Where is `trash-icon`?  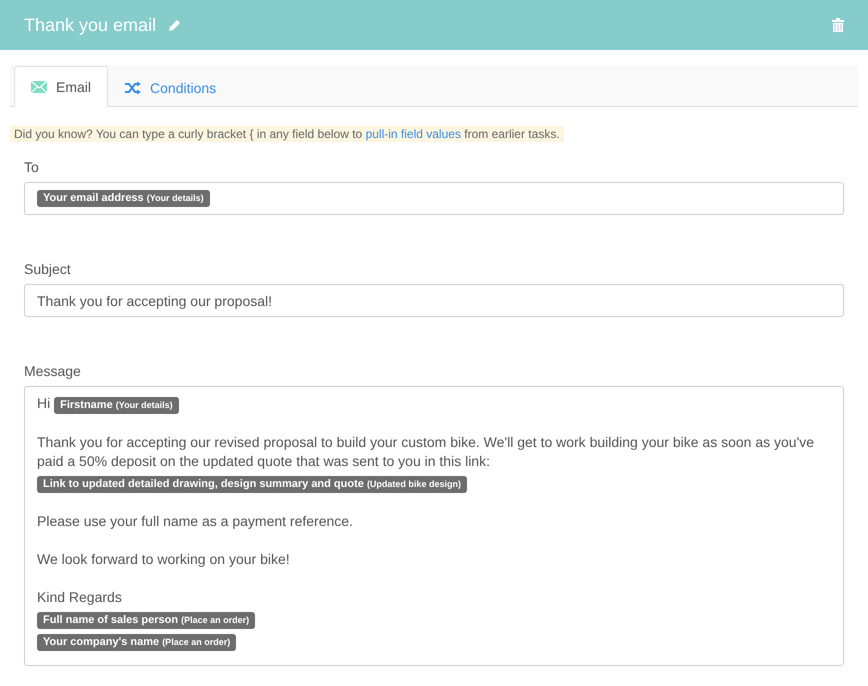
trash-icon is located at coordinates (838, 25).